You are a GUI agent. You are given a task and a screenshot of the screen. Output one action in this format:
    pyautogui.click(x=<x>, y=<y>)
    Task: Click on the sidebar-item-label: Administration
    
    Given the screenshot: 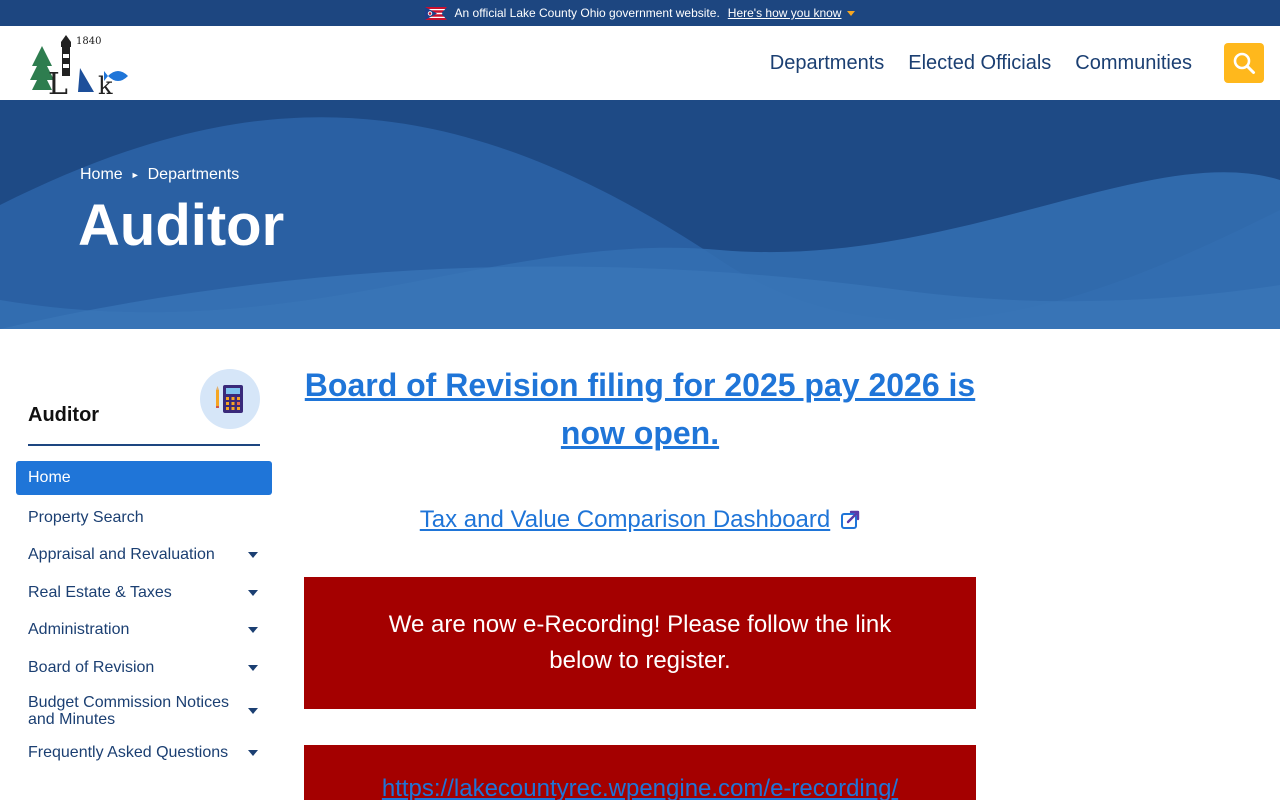 What is the action you would take?
    pyautogui.click(x=79, y=630)
    